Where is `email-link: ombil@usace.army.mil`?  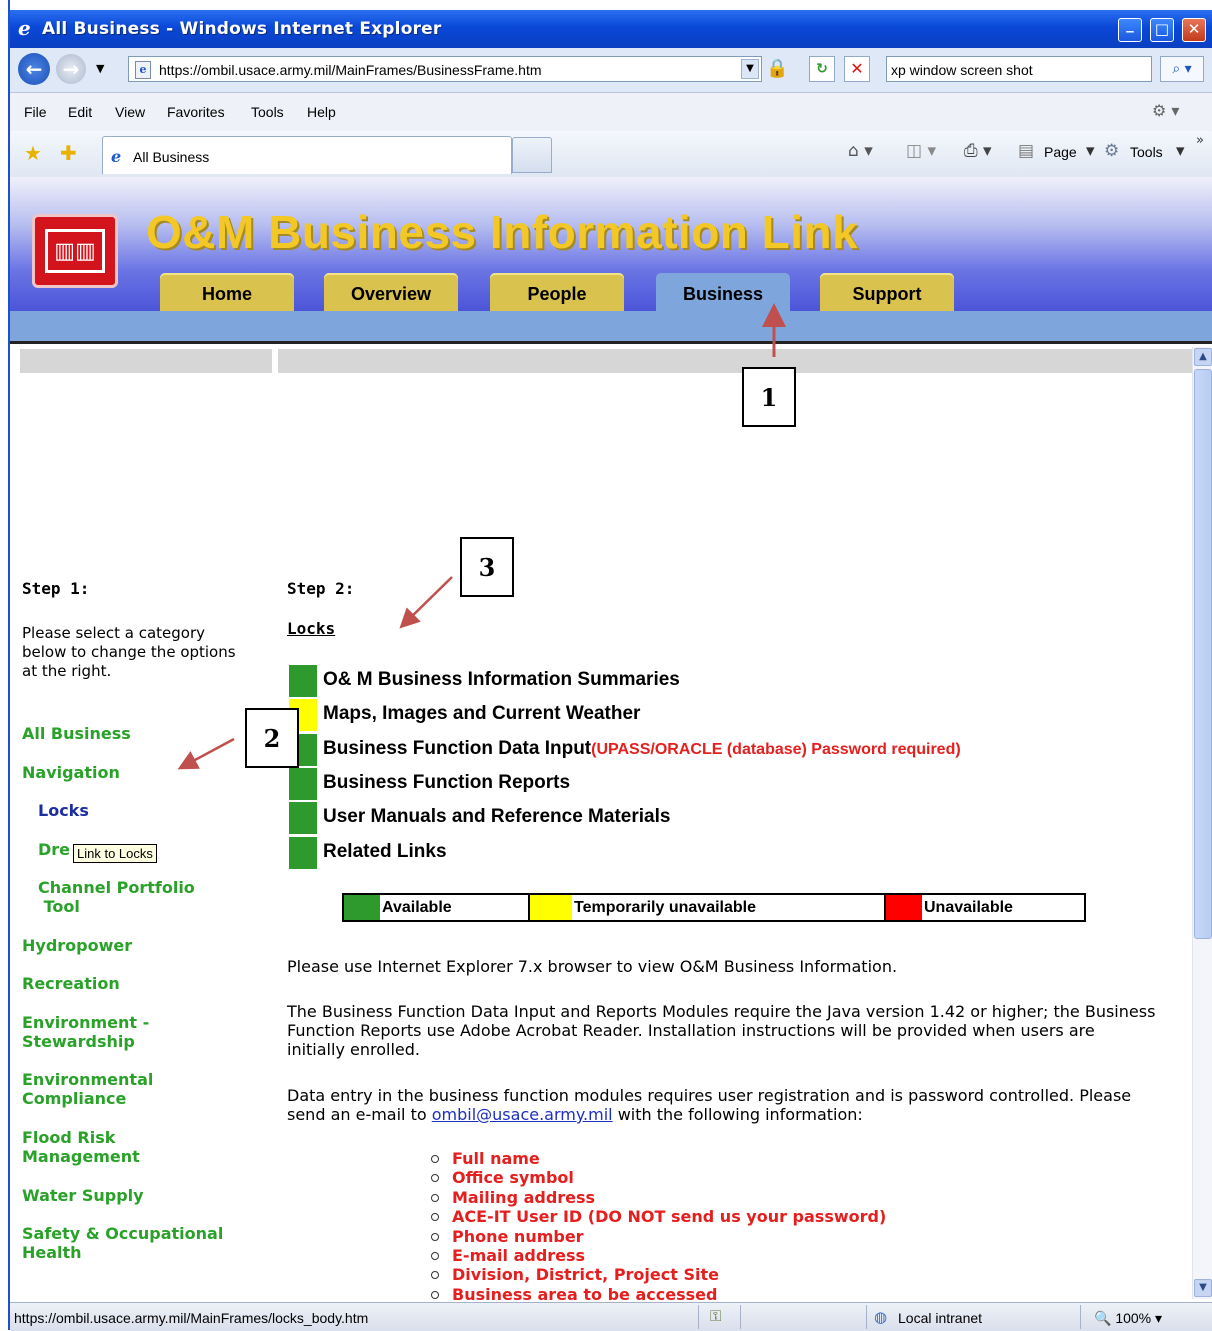
email-link: ombil@usace.army.mil is located at coordinates (522, 1114).